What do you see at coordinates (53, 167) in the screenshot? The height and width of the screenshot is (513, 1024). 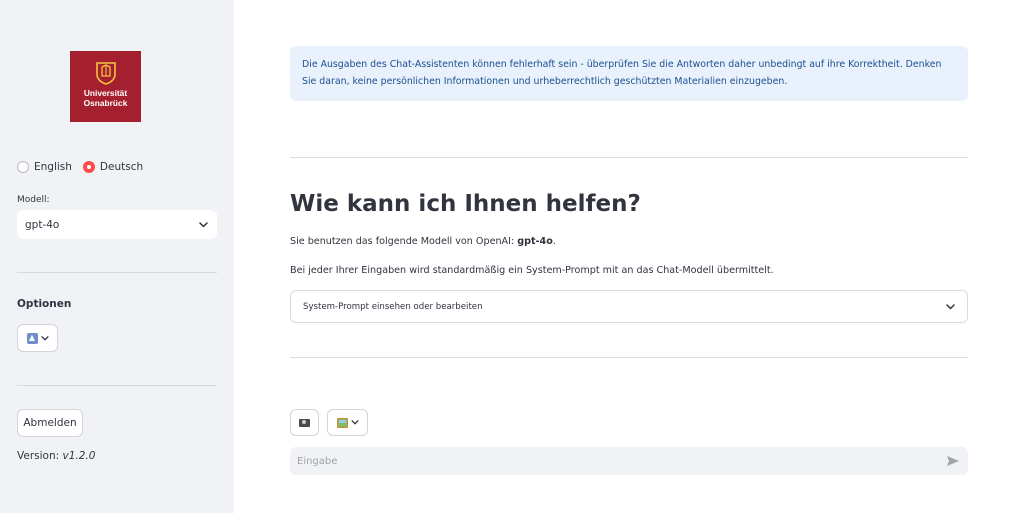 I see `radio-label-english: English` at bounding box center [53, 167].